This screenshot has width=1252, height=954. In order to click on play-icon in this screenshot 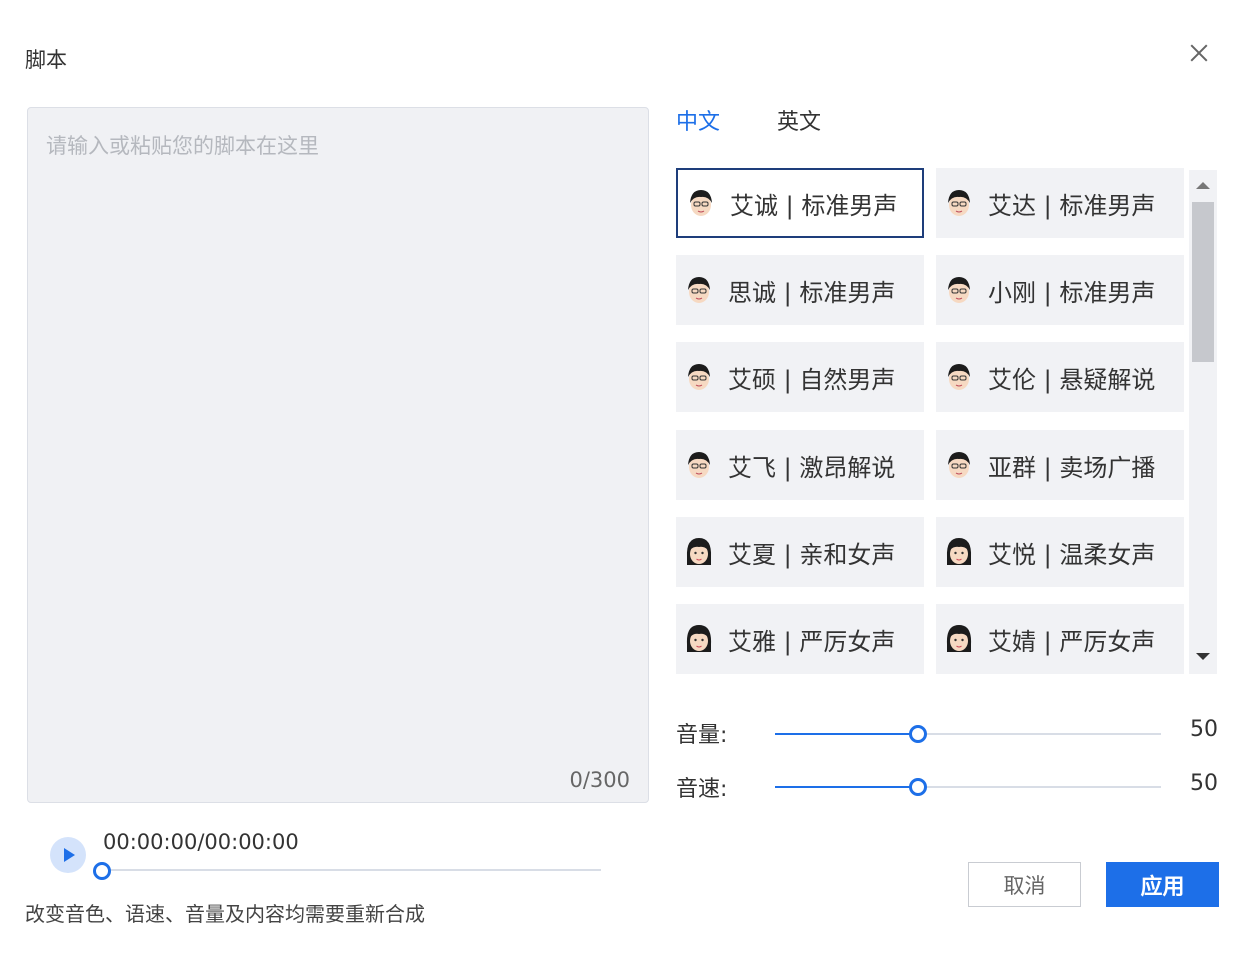, I will do `click(69, 855)`.